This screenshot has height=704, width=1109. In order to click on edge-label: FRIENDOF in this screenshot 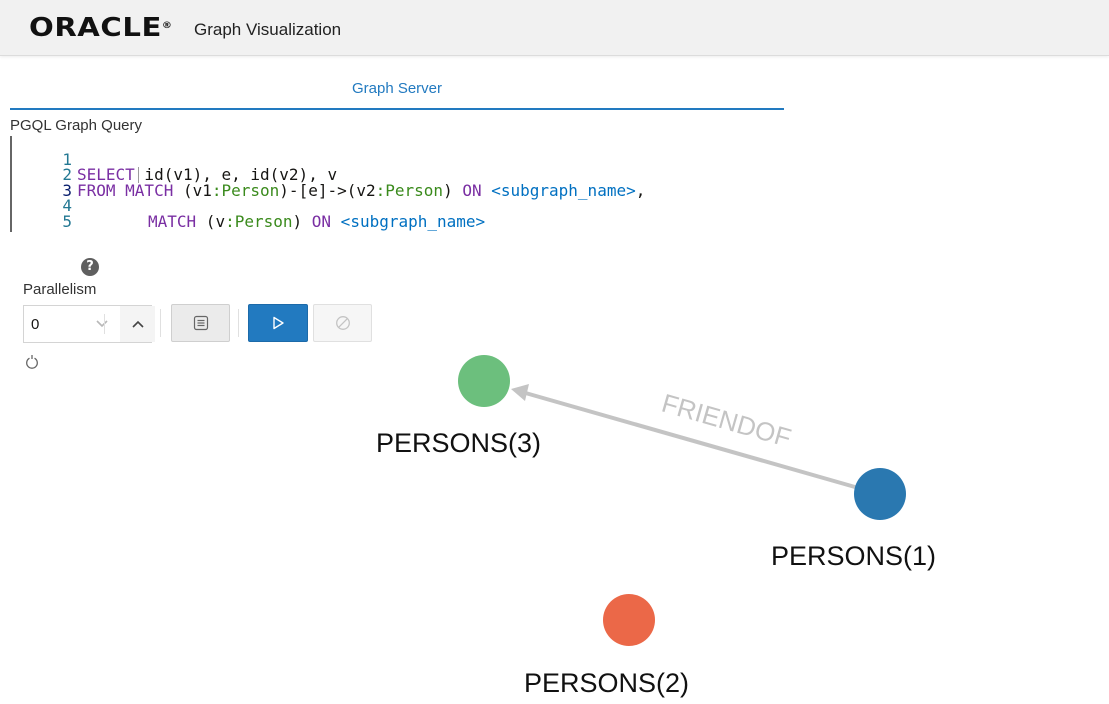, I will do `click(726, 420)`.